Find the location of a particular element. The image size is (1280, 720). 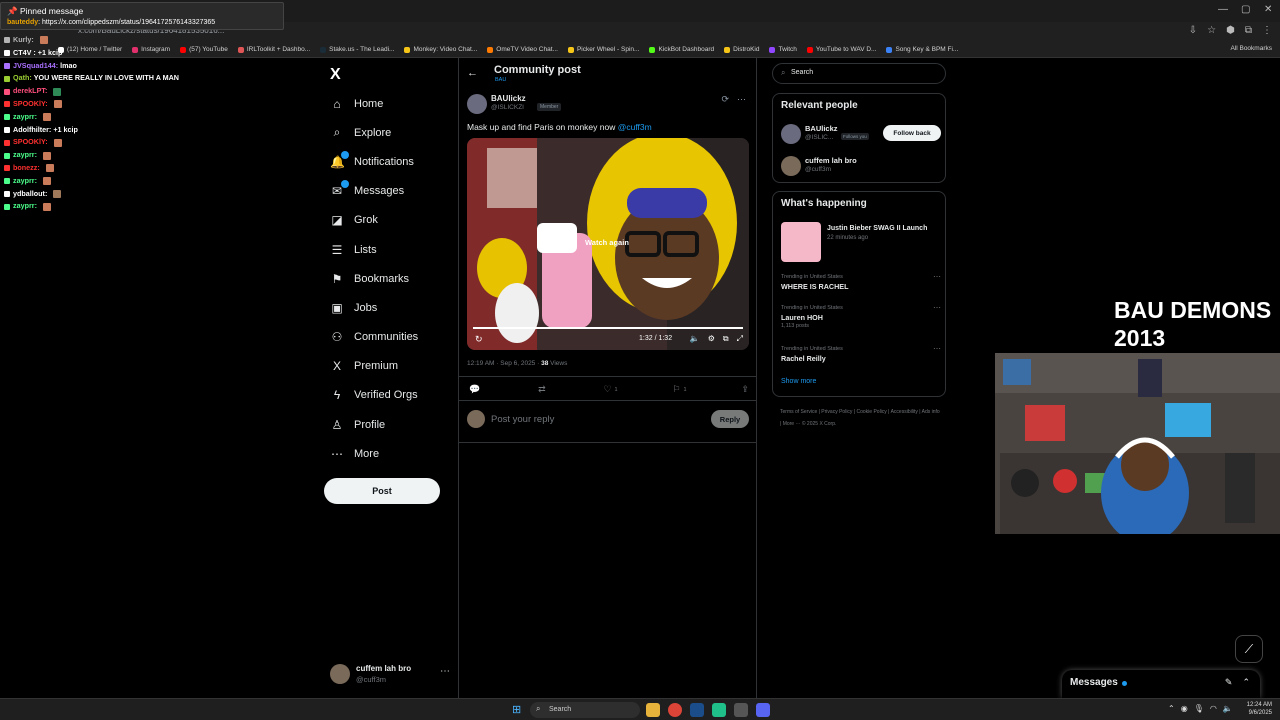

mention-link: @cuff3m is located at coordinates (635, 127).